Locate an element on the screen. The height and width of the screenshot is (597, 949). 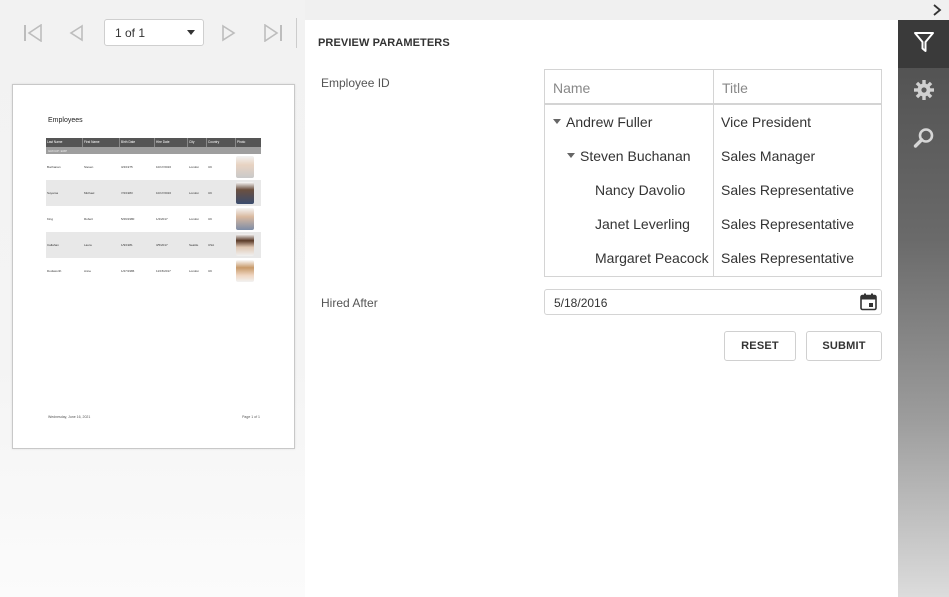
column-header-title: Title is located at coordinates (797, 86).